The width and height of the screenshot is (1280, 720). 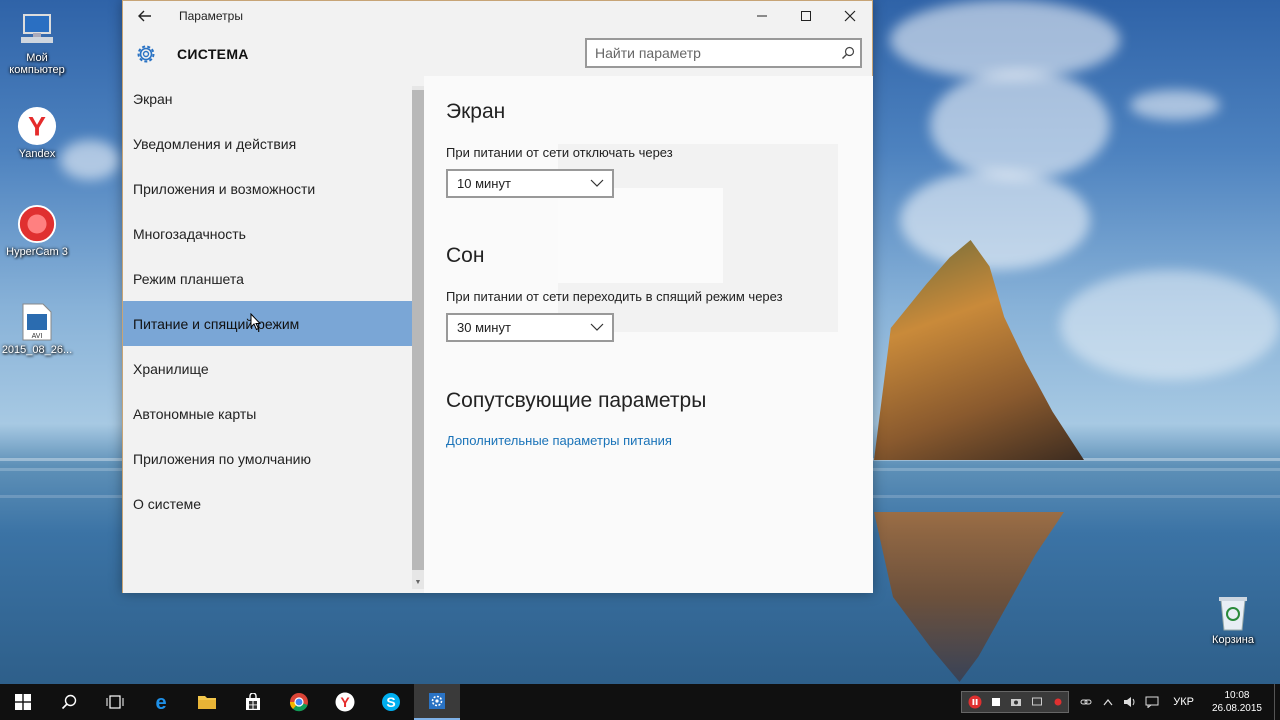 I want to click on edge-browser-icon: e, so click(x=160, y=702).